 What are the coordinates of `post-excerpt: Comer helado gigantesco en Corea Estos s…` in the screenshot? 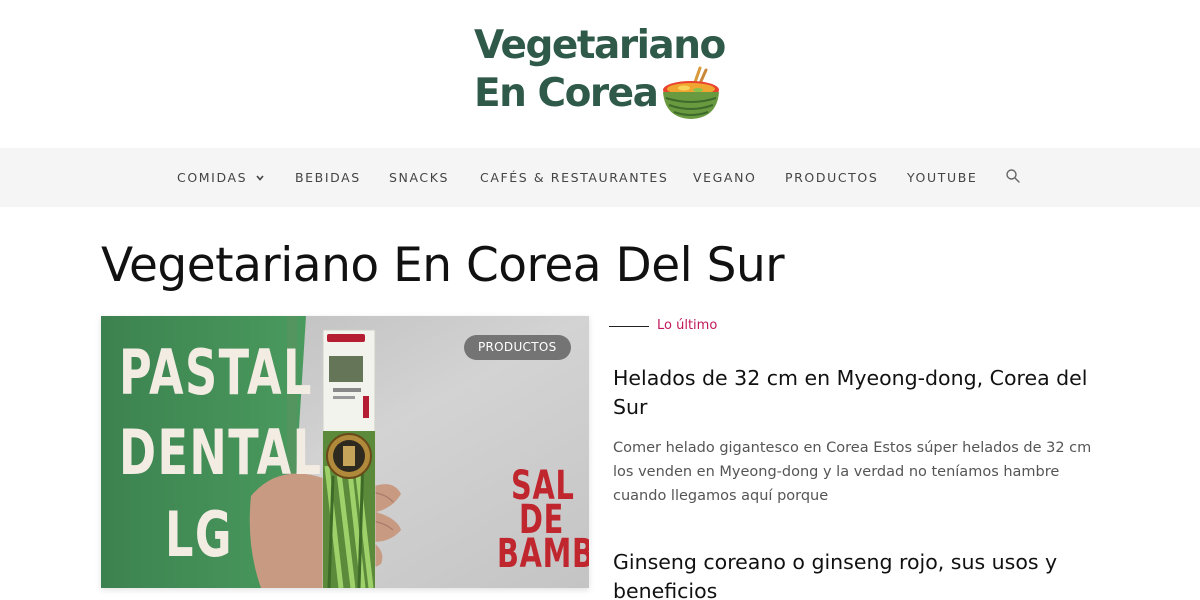 It's located at (852, 472).